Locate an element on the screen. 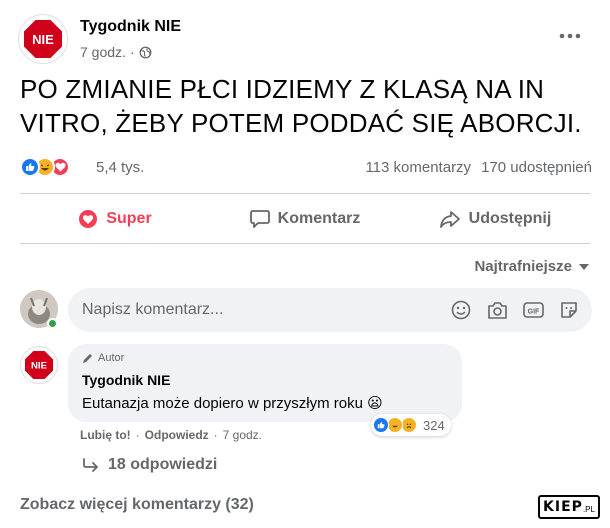 Image resolution: width=610 pixels, height=528 pixels. like-comment-button: Lubię to! is located at coordinates (105, 435).